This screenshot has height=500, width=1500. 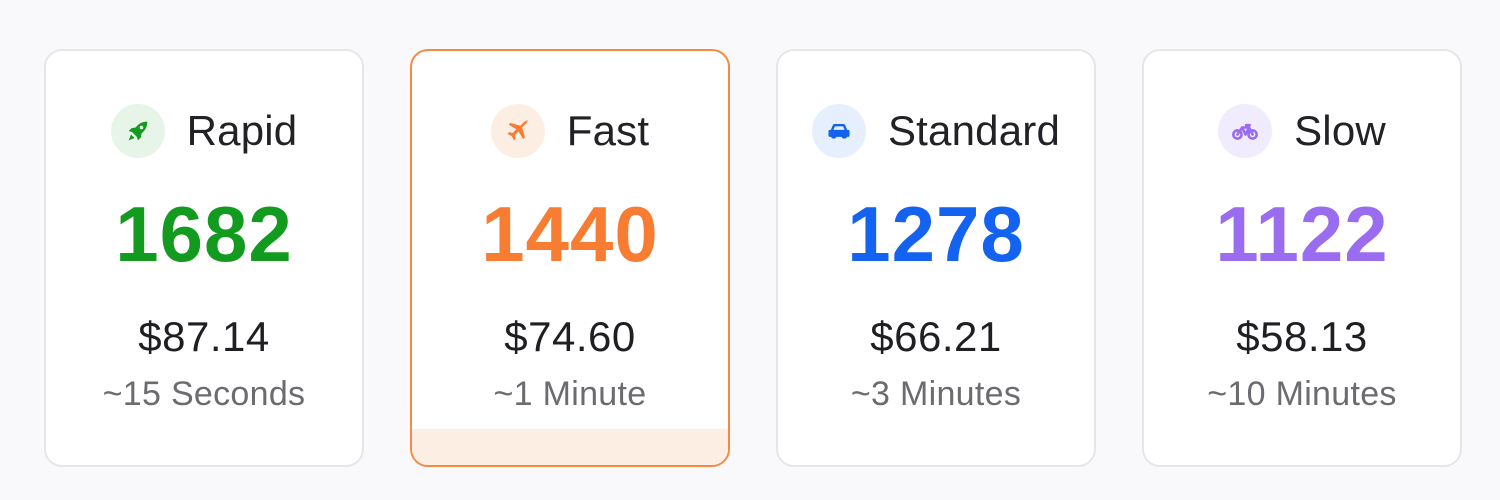 What do you see at coordinates (204, 234) in the screenshot?
I see `tier-count: 1682` at bounding box center [204, 234].